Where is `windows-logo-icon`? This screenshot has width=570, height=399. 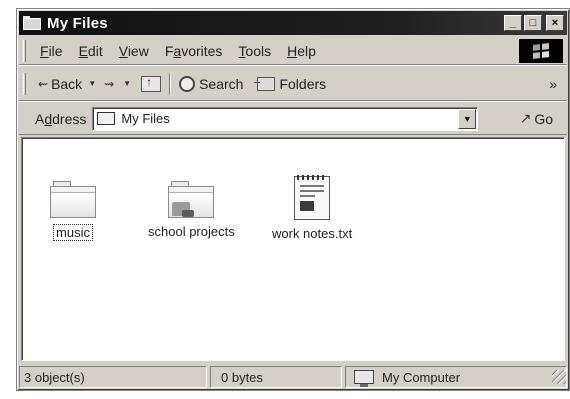 windows-logo-icon is located at coordinates (541, 50).